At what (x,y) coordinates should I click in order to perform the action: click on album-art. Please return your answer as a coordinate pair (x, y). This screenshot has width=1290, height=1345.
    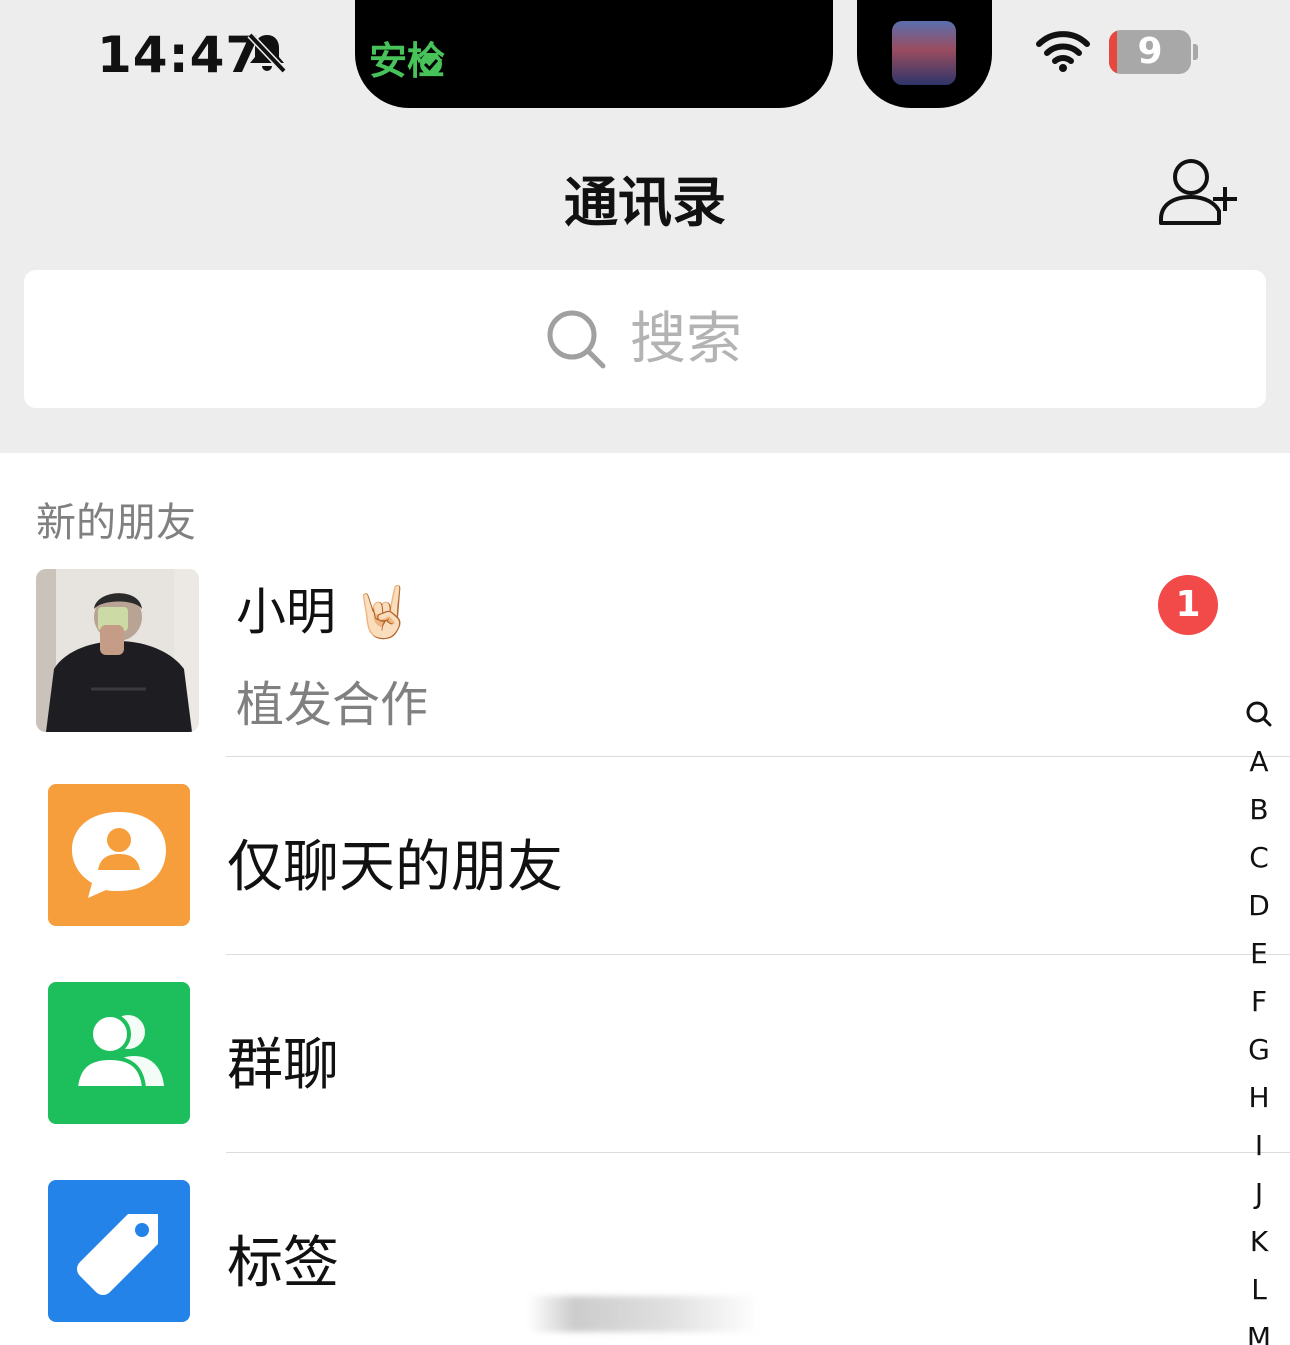
    Looking at the image, I should click on (924, 53).